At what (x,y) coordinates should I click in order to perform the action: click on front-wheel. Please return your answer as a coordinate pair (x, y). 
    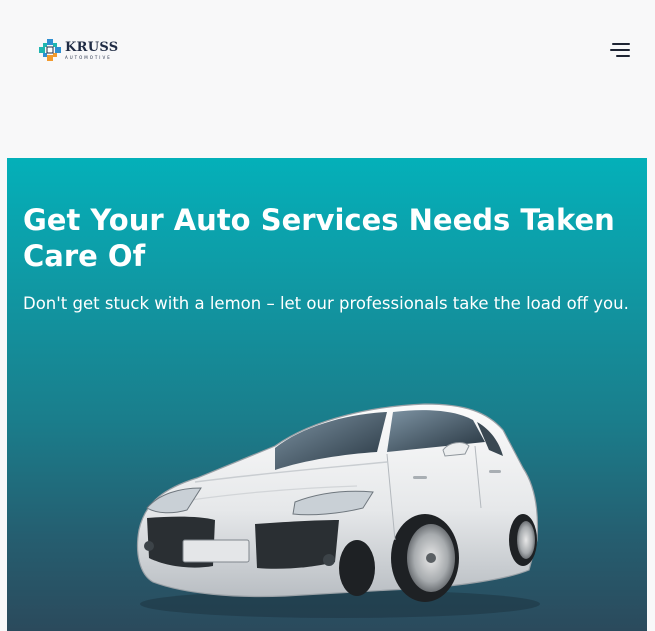
    Looking at the image, I should click on (357, 568).